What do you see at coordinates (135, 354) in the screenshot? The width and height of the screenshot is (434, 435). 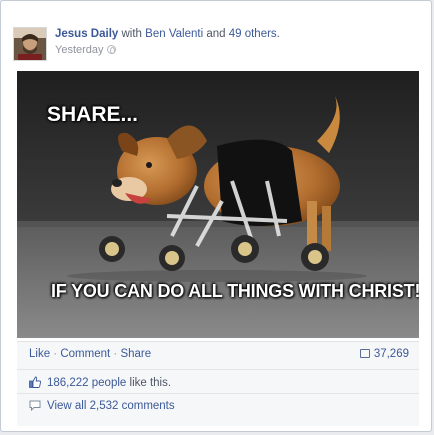 I see `share-link: Share` at bounding box center [135, 354].